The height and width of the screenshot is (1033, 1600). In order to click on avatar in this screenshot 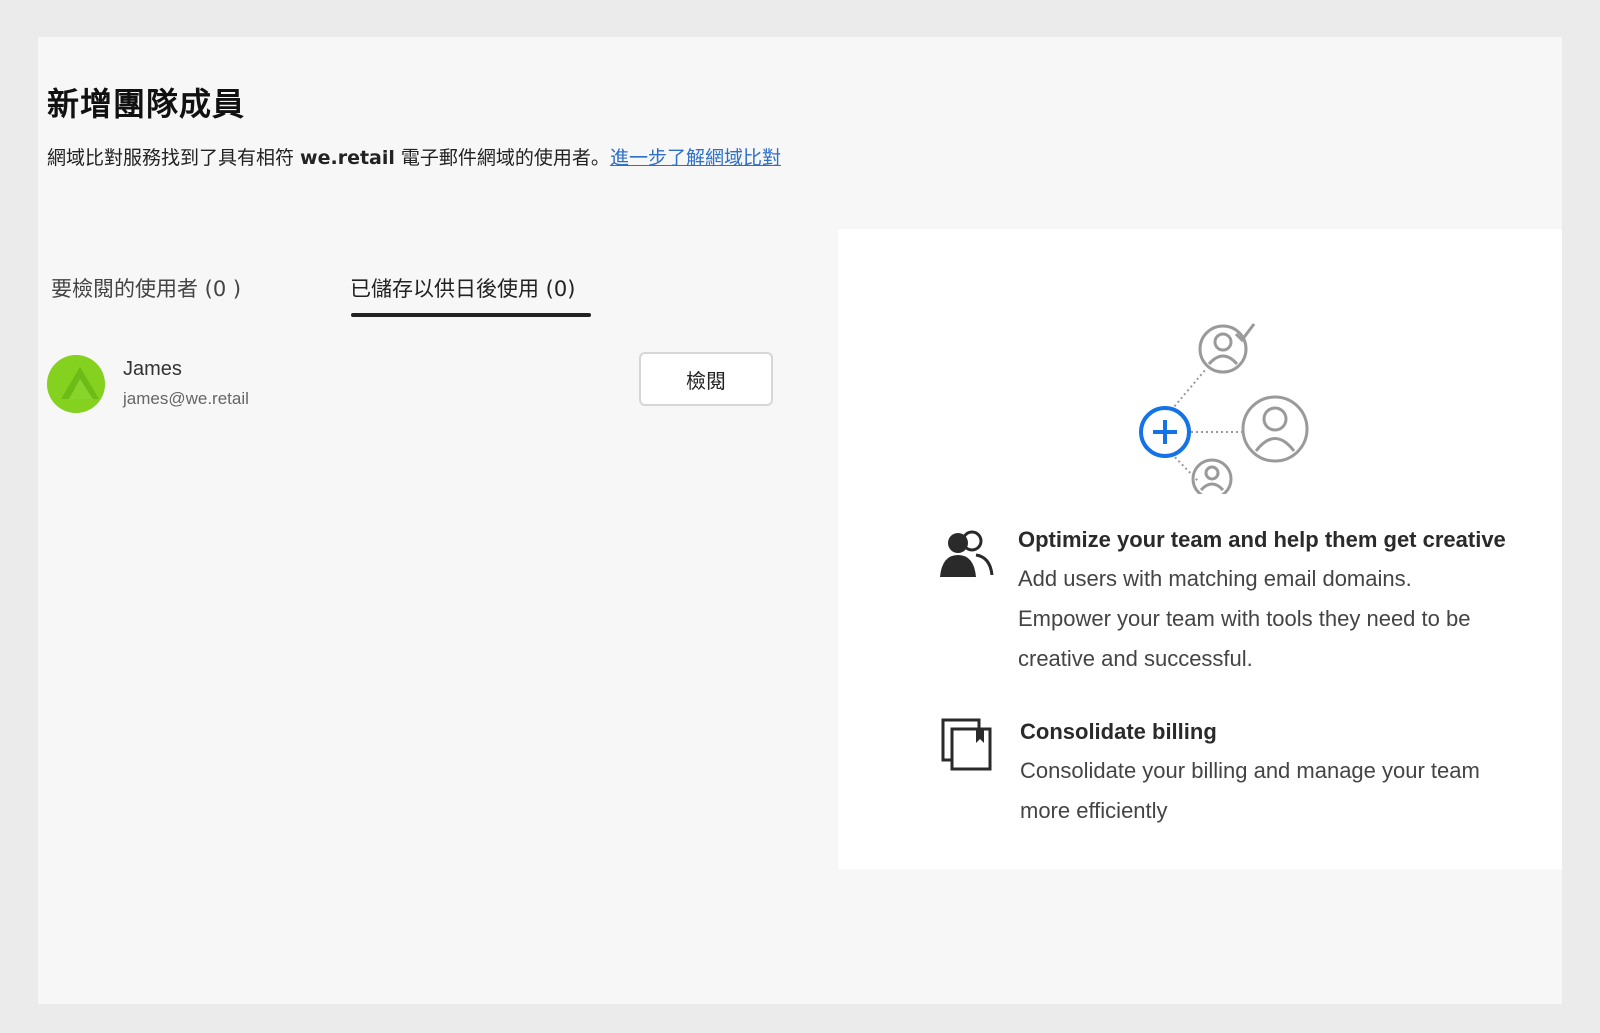, I will do `click(76, 384)`.